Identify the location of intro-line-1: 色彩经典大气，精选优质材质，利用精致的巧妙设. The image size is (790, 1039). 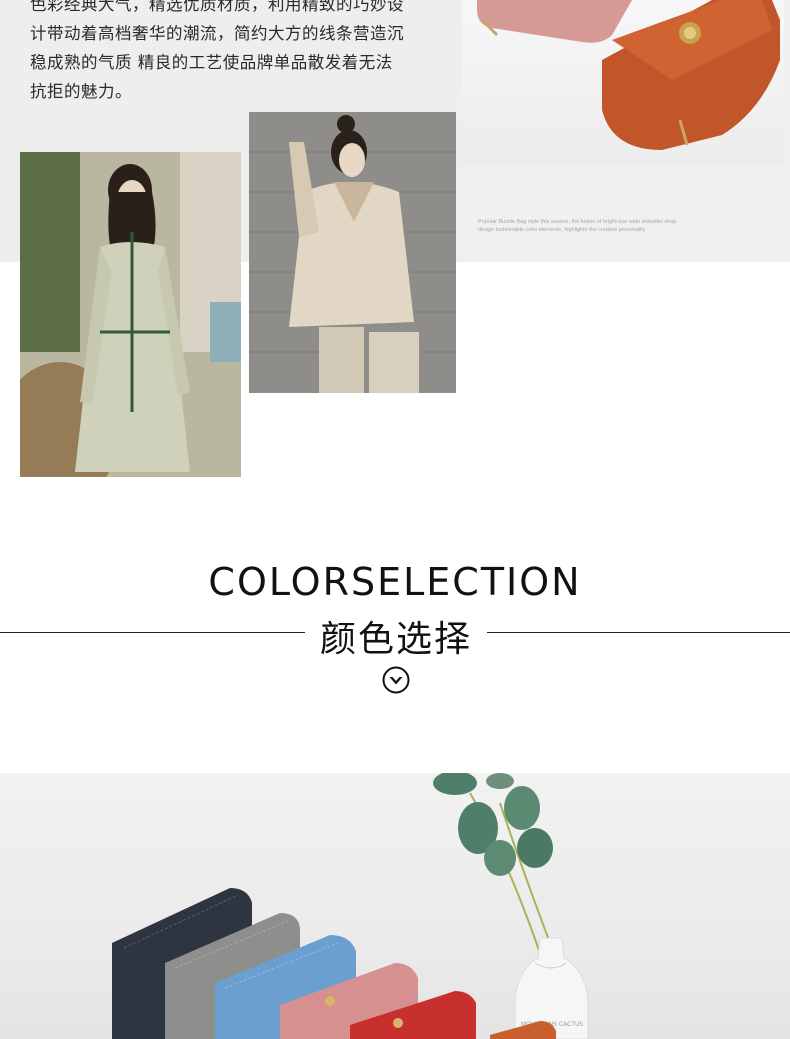
(217, 7).